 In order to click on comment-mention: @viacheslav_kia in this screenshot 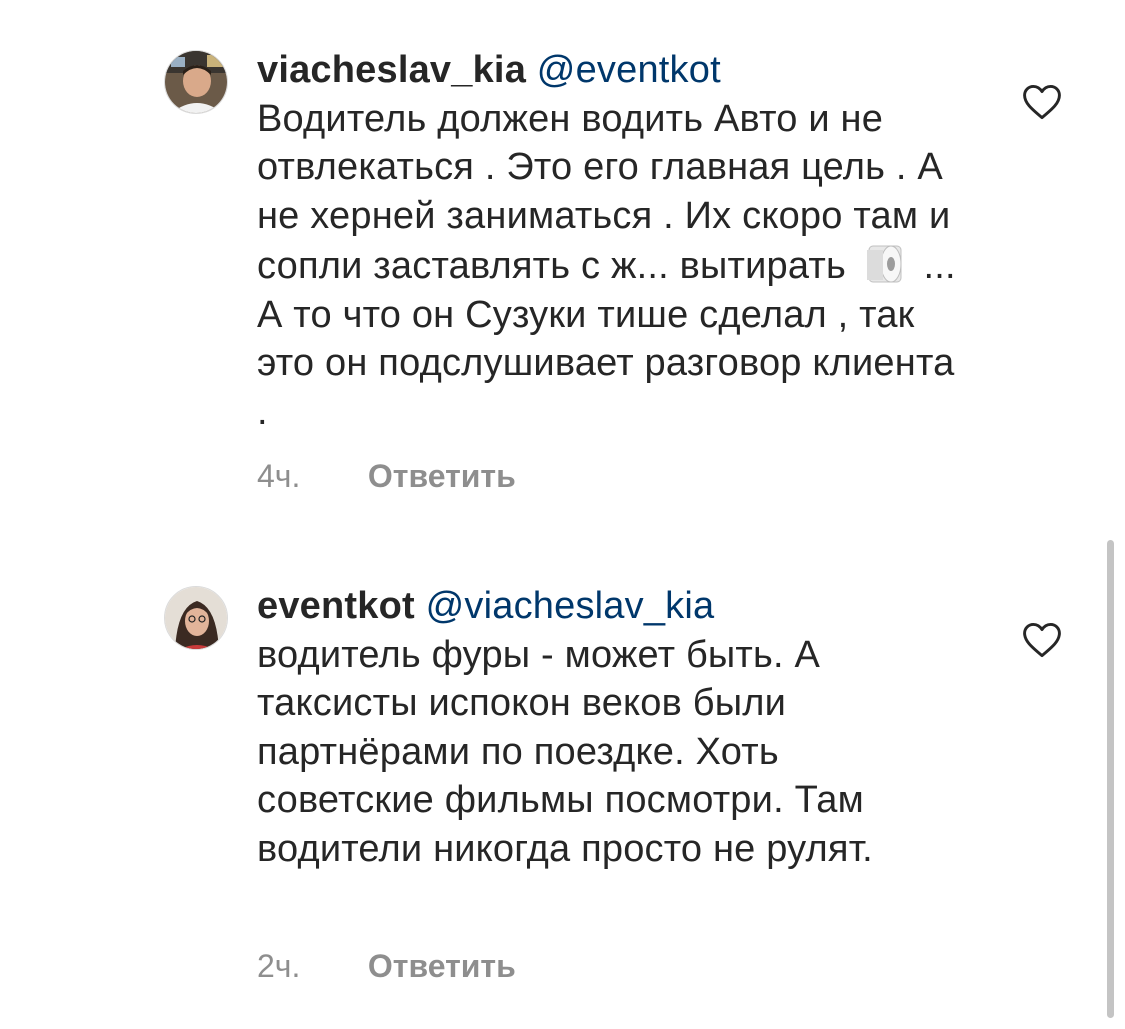, I will do `click(570, 606)`.